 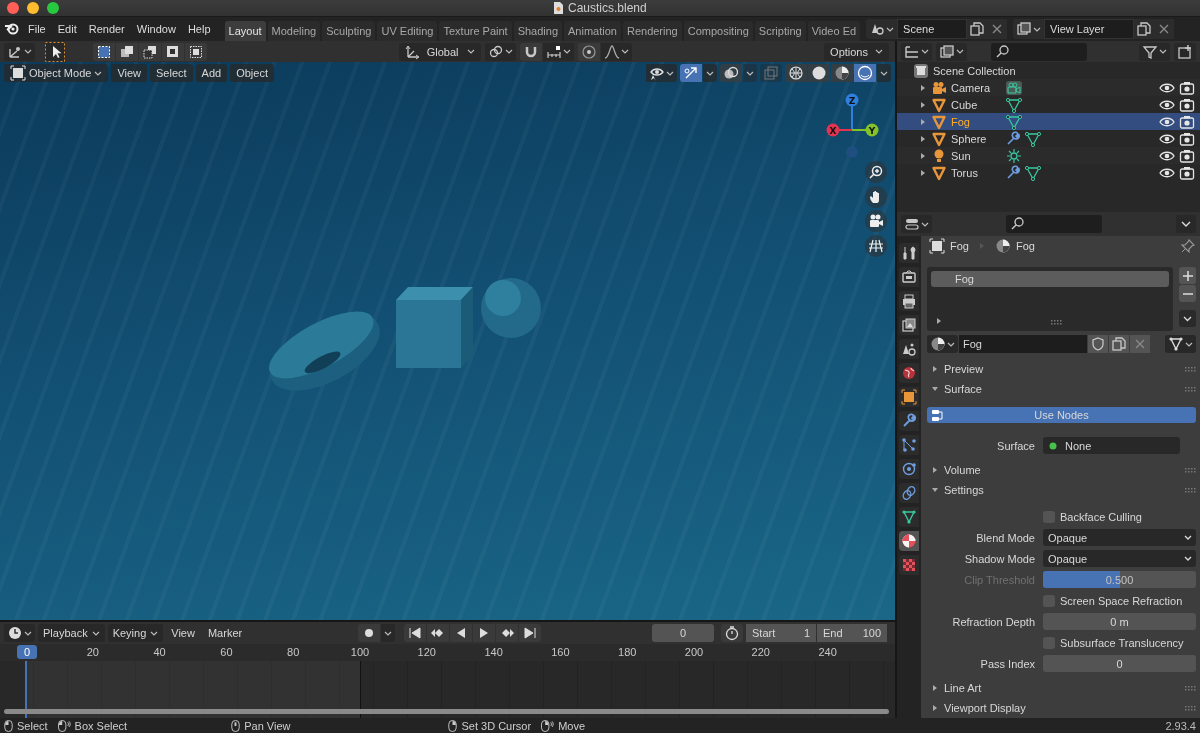 What do you see at coordinates (969, 138) in the screenshot?
I see `object-name: Sphere` at bounding box center [969, 138].